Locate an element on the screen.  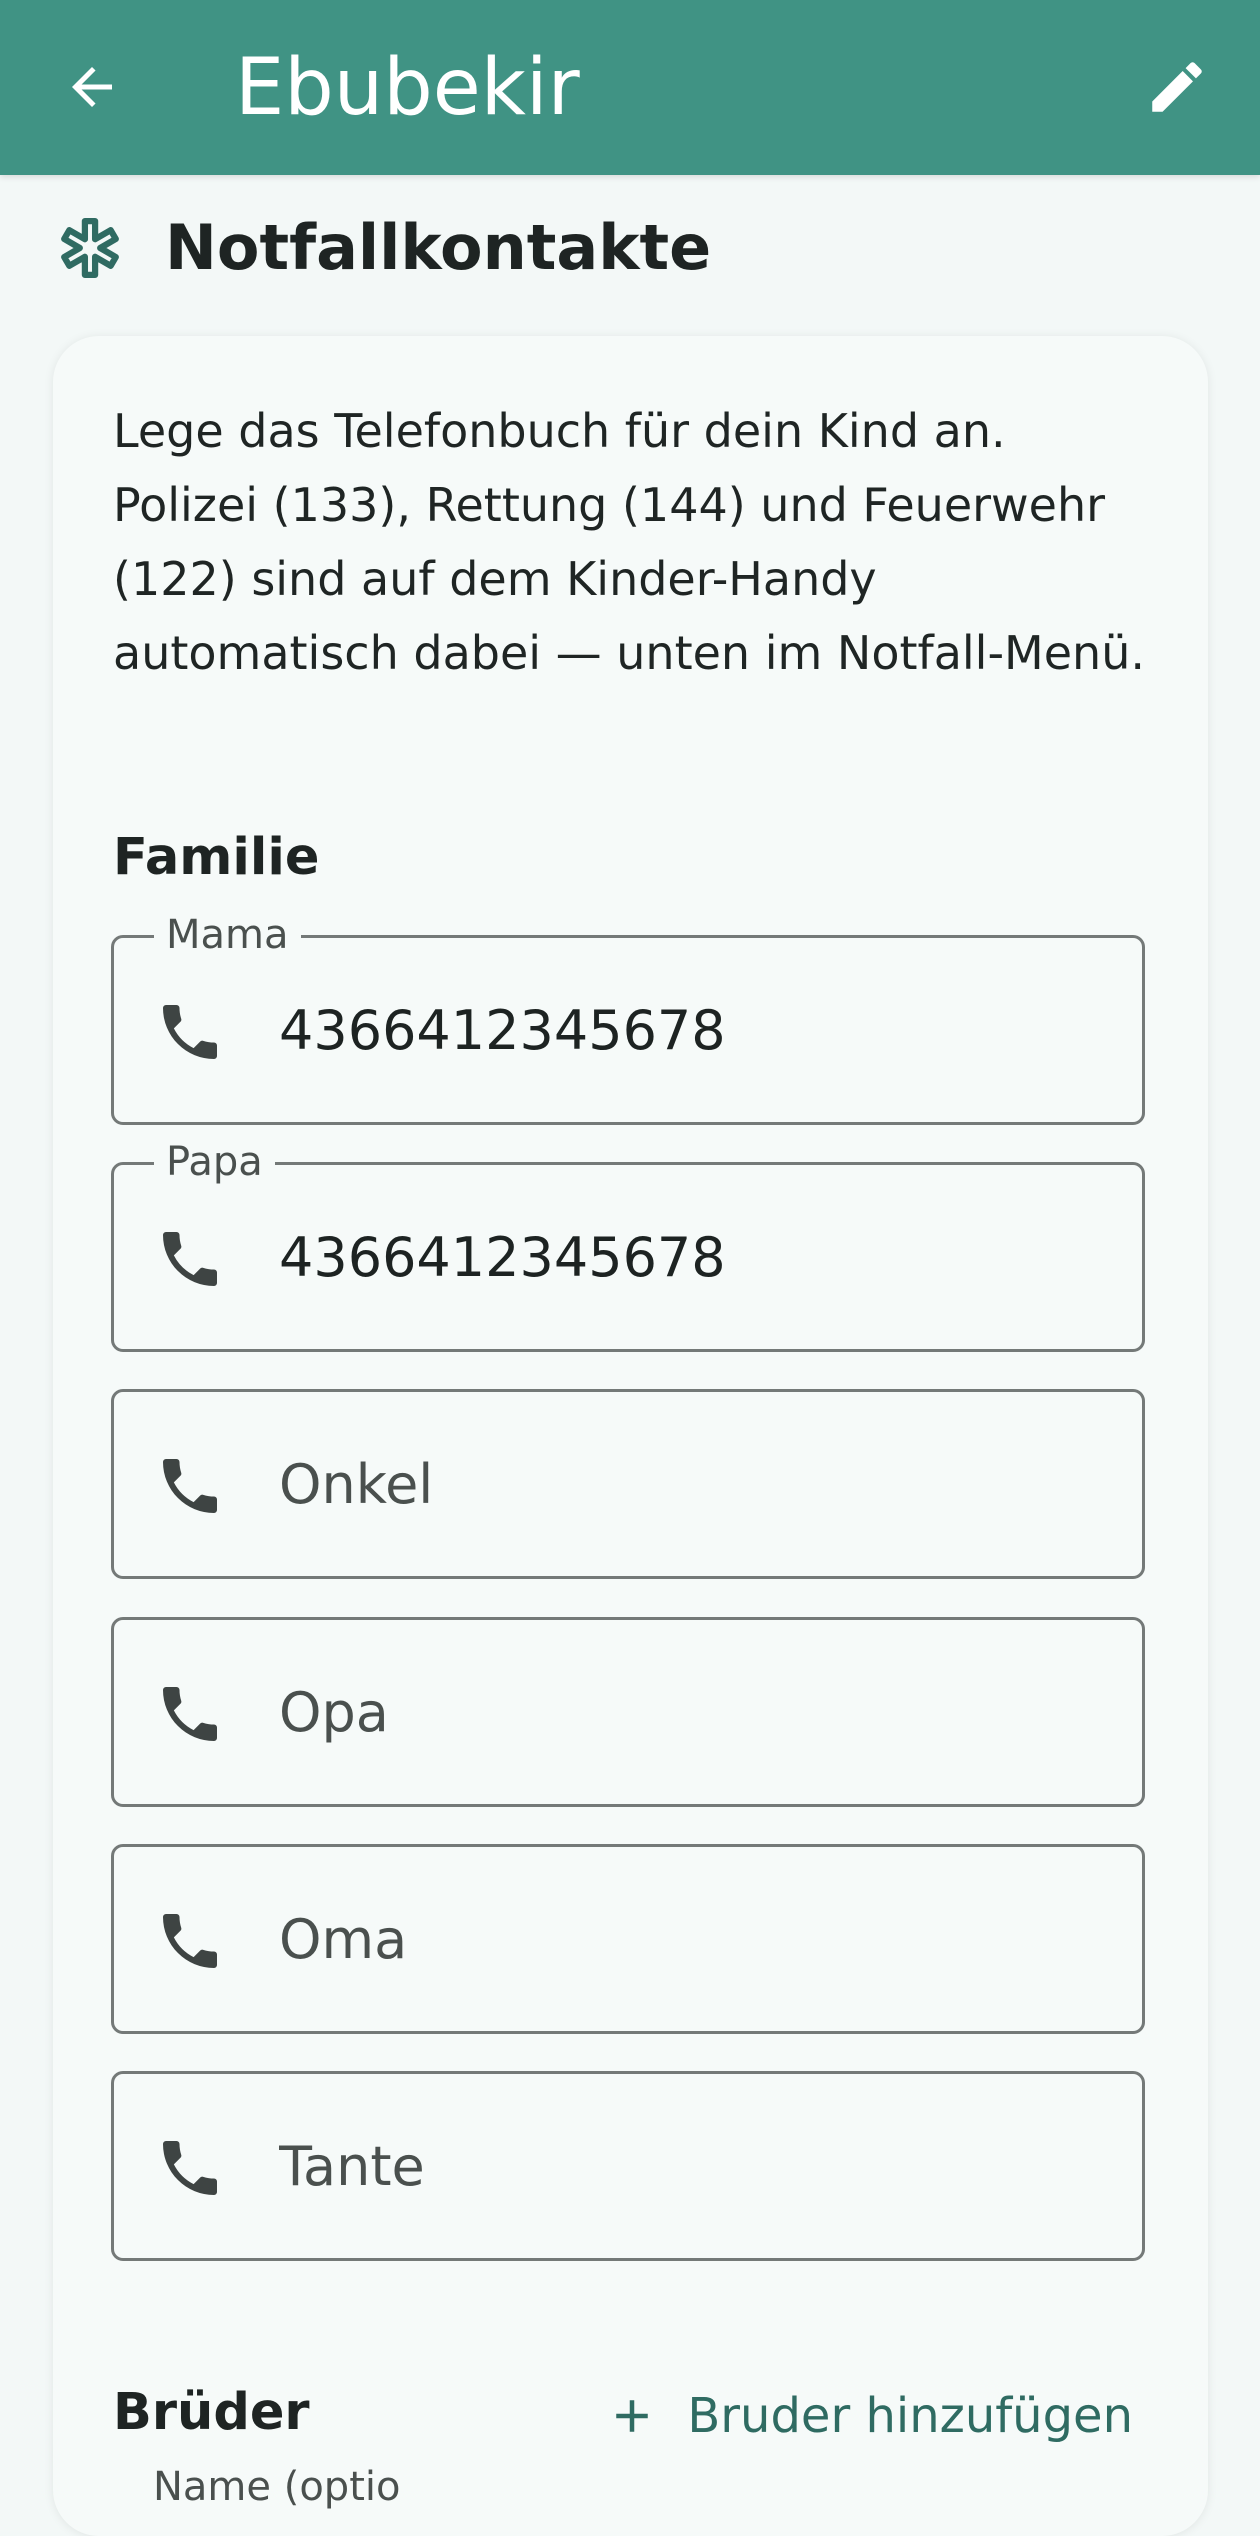
contact-field-tante is located at coordinates (628, 2166).